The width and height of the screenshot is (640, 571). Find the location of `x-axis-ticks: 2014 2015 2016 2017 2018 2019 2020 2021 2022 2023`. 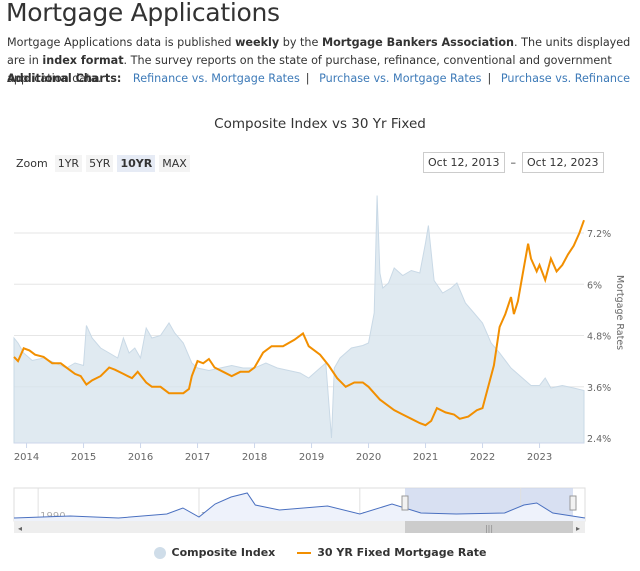

x-axis-ticks: 2014 2015 2016 2017 2018 2019 2020 2021 2022 2023 is located at coordinates (299, 452).